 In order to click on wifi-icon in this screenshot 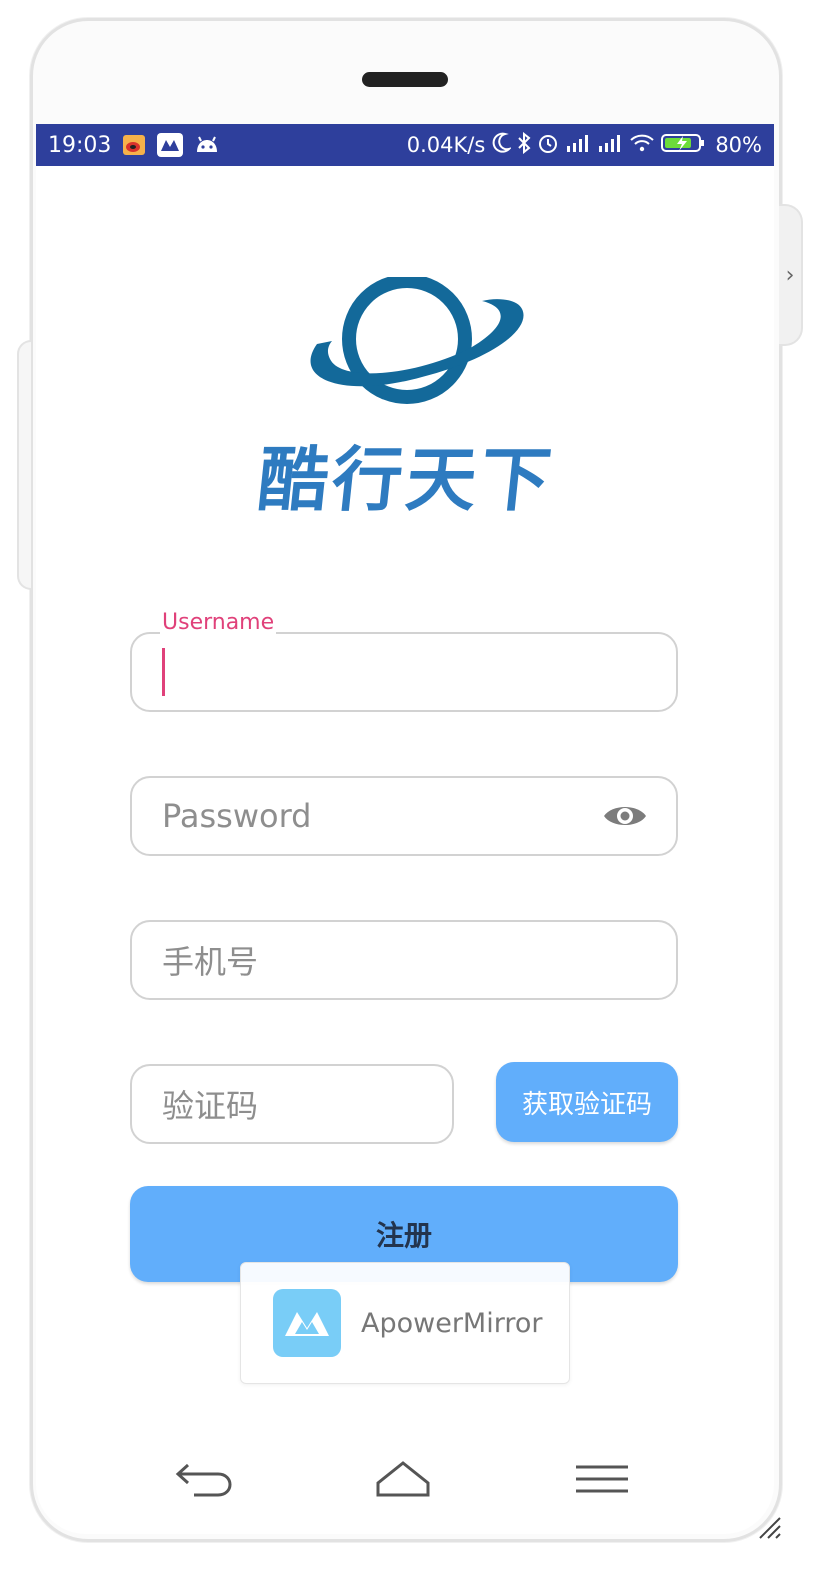, I will do `click(642, 145)`.